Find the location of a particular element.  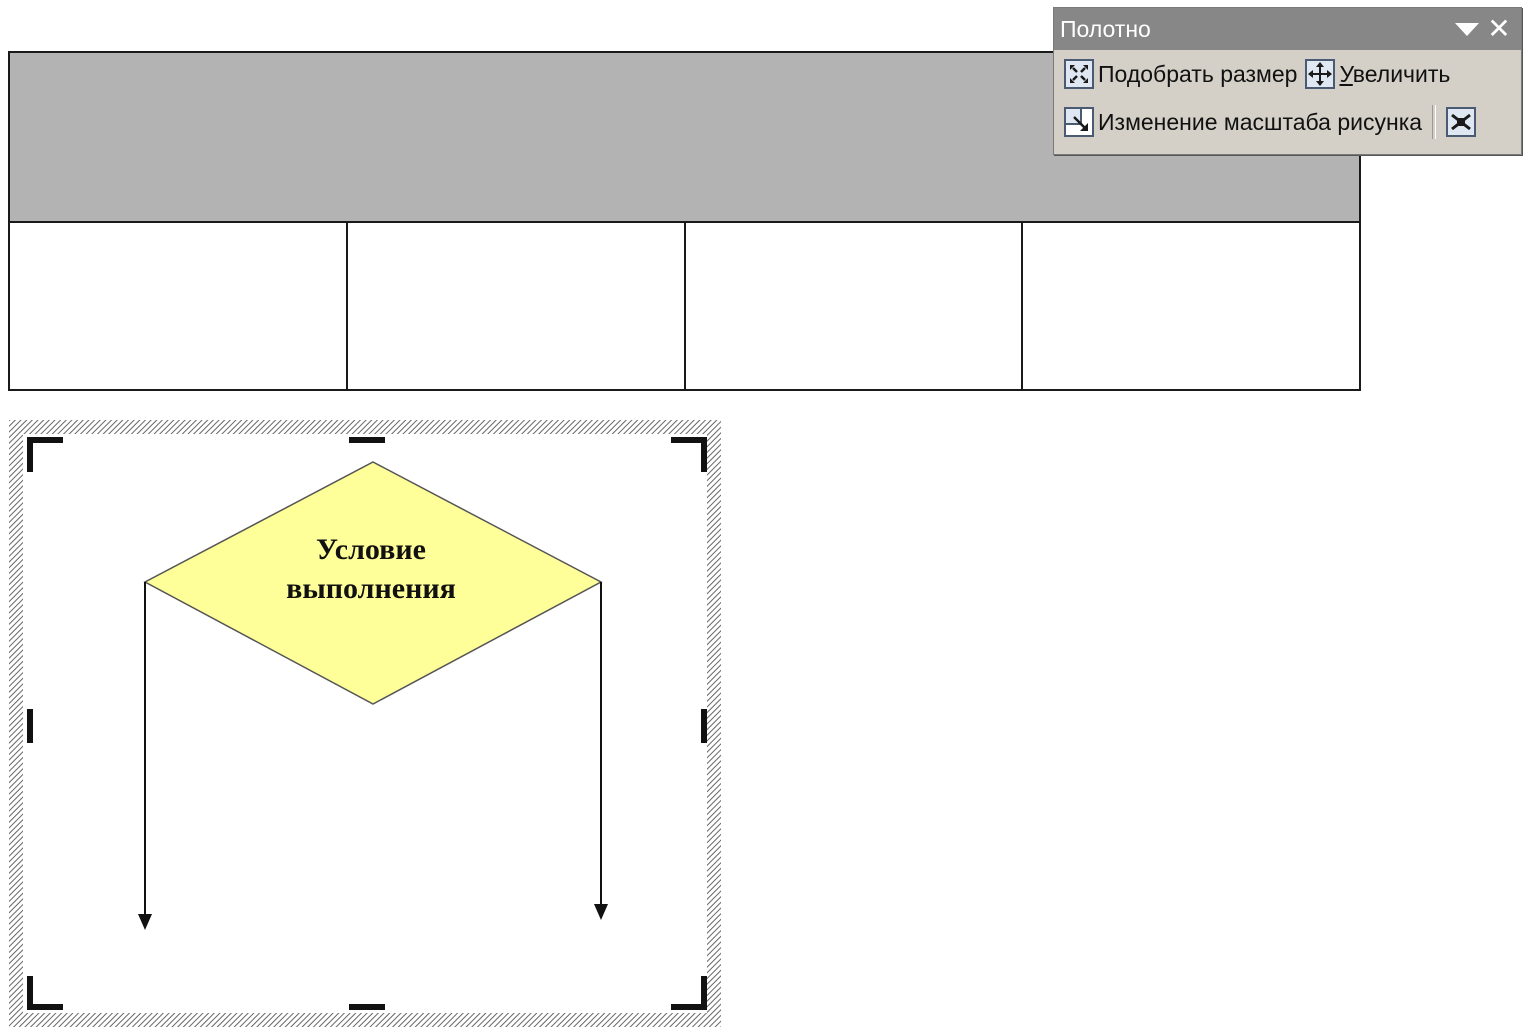

toolbar-row-2: Изменение масштаба рисунка is located at coordinates (1287, 122).